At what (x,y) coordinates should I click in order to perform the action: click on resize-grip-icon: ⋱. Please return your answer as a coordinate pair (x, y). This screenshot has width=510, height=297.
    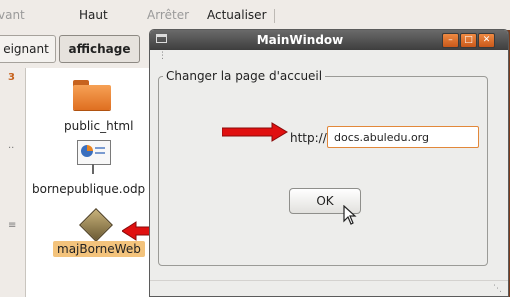
    Looking at the image, I should click on (497, 289).